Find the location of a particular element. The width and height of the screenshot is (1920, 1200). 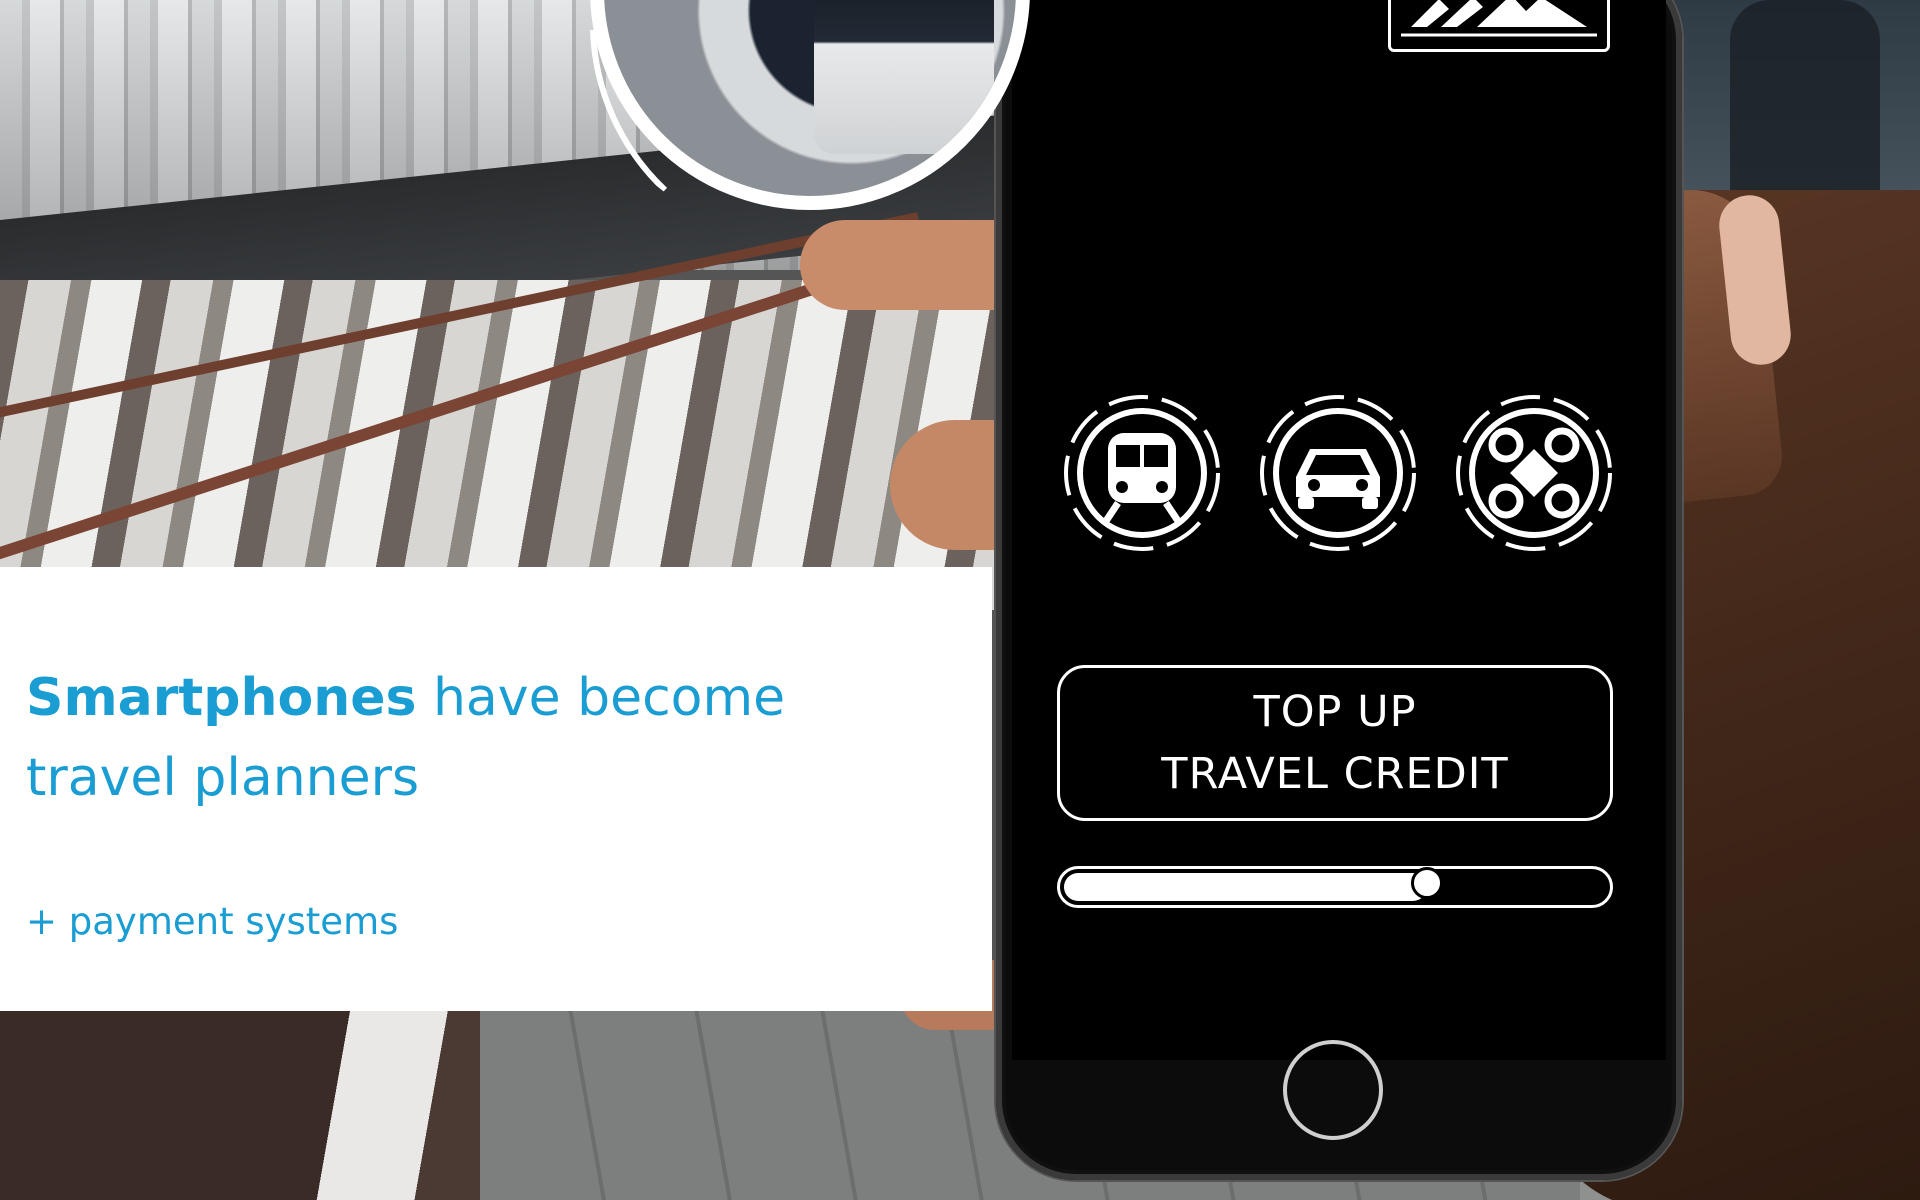

credit-slider is located at coordinates (1335, 887).